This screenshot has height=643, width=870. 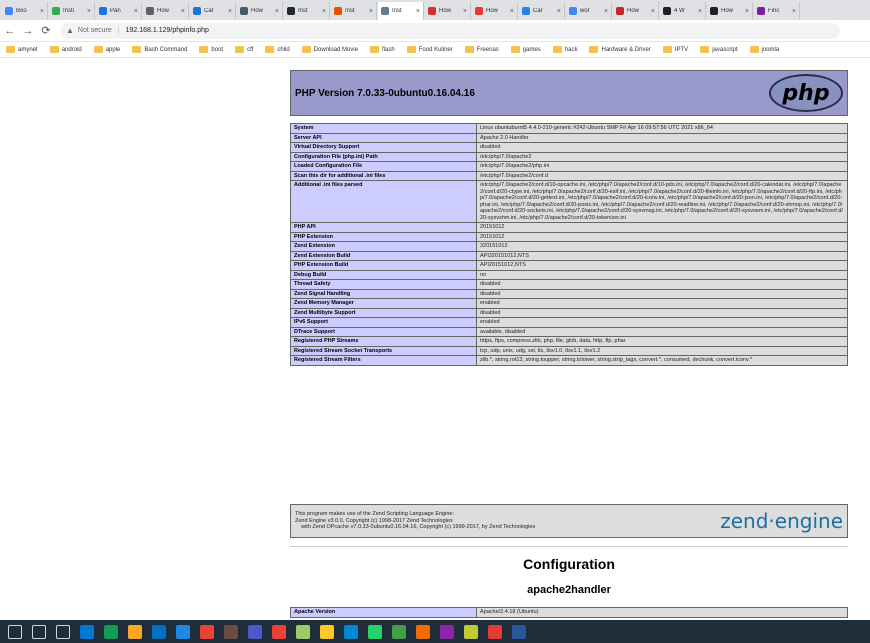 I want to click on bookmark-folder: Food Kuliner, so click(x=429, y=49).